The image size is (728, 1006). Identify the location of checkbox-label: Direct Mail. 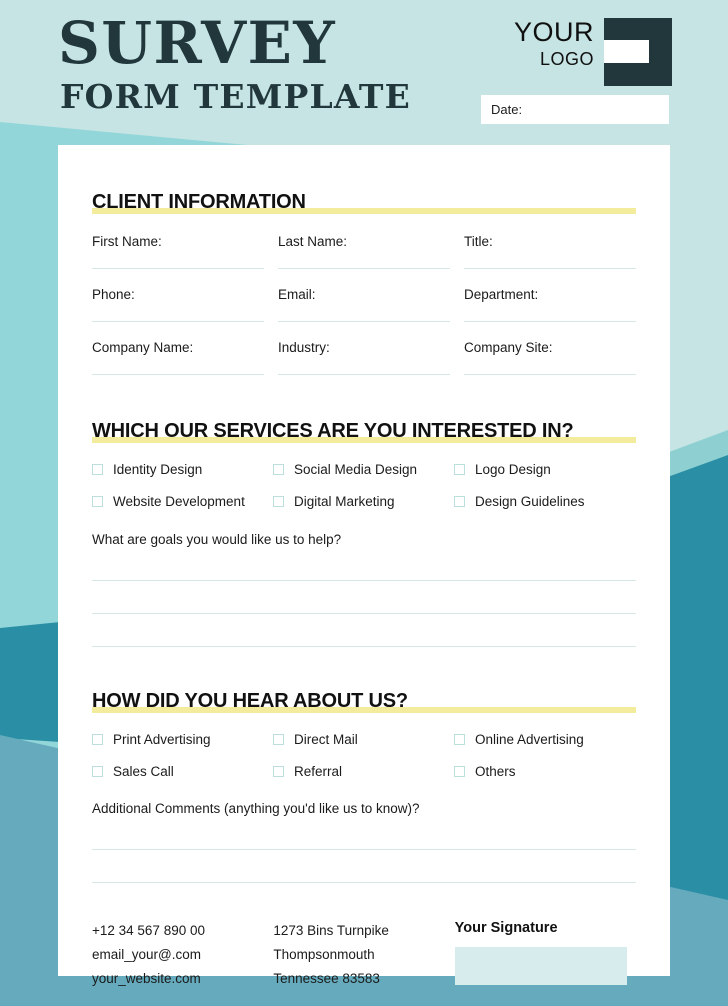
(326, 739).